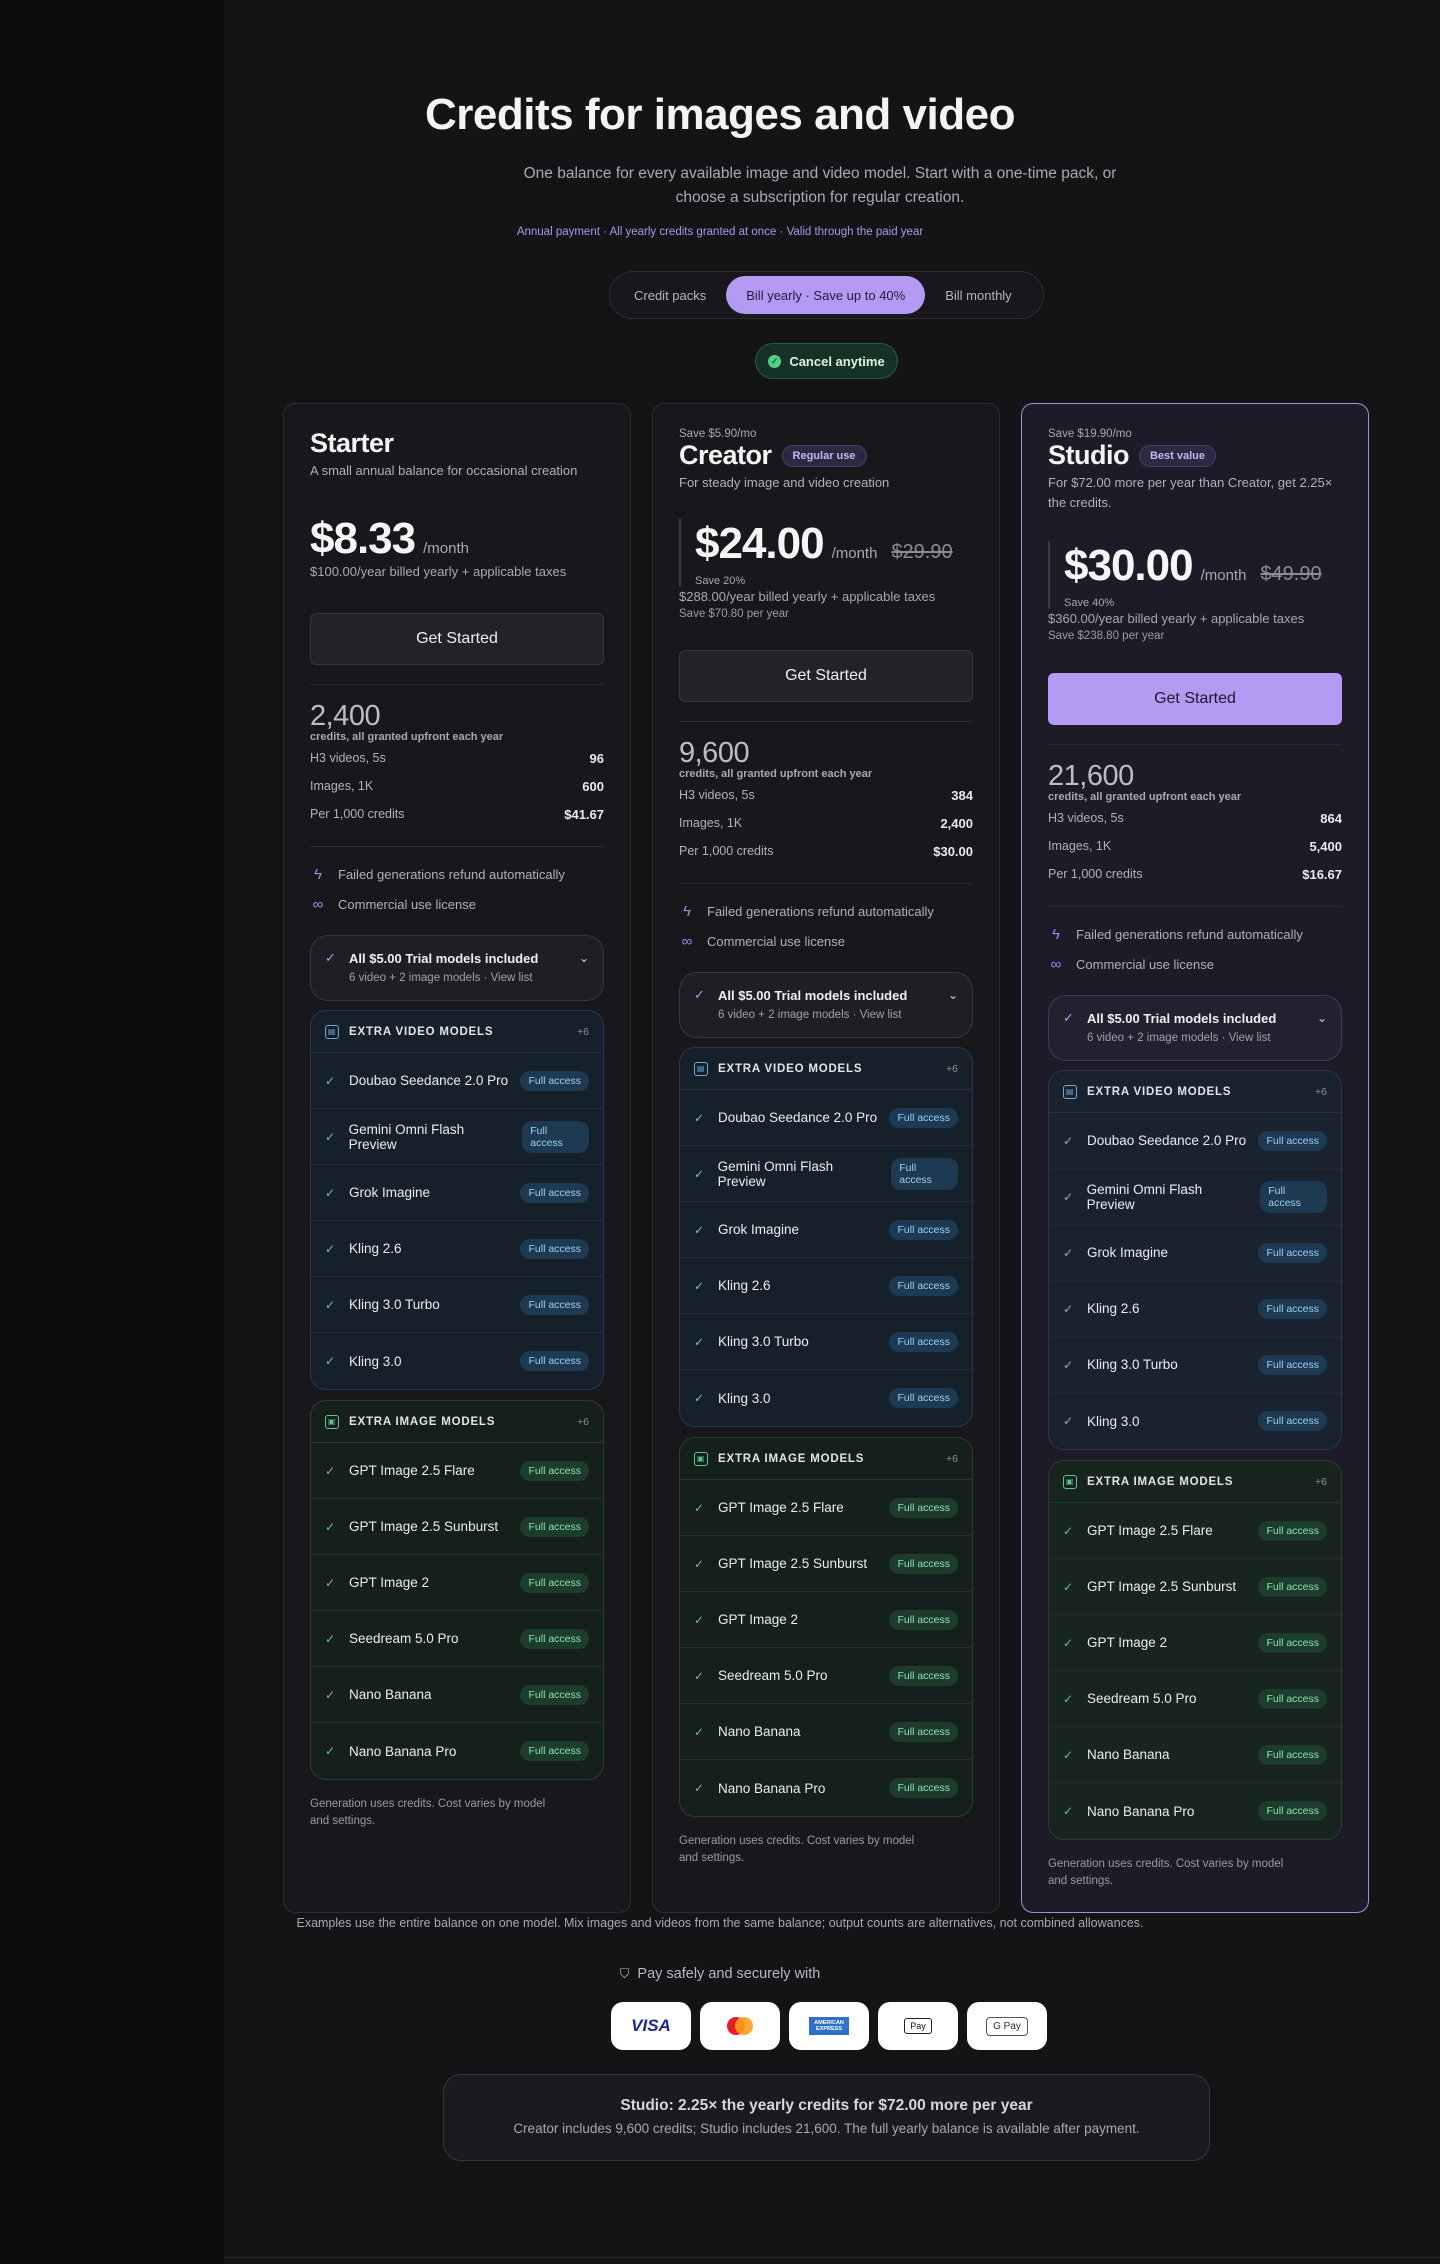 The width and height of the screenshot is (1440, 2264). I want to click on model-row: ✓ Seedream 5.0 Pro Full access, so click(457, 1639).